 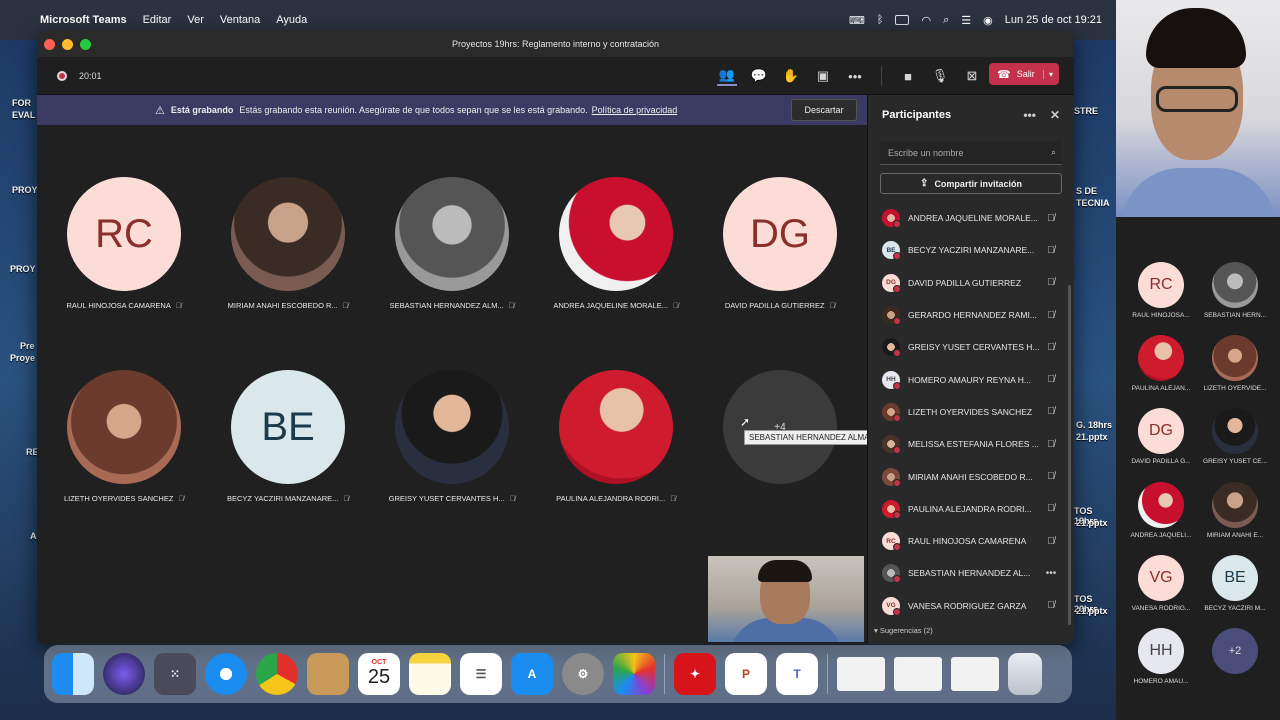 What do you see at coordinates (786, 599) in the screenshot?
I see `self-video-preview` at bounding box center [786, 599].